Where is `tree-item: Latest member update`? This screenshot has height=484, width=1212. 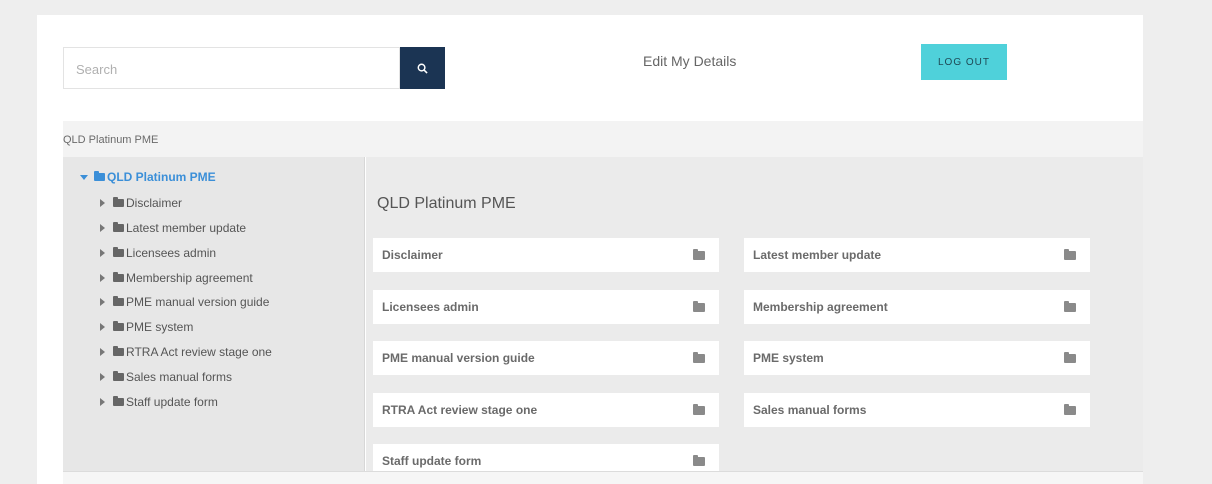
tree-item: Latest member update is located at coordinates (173, 228).